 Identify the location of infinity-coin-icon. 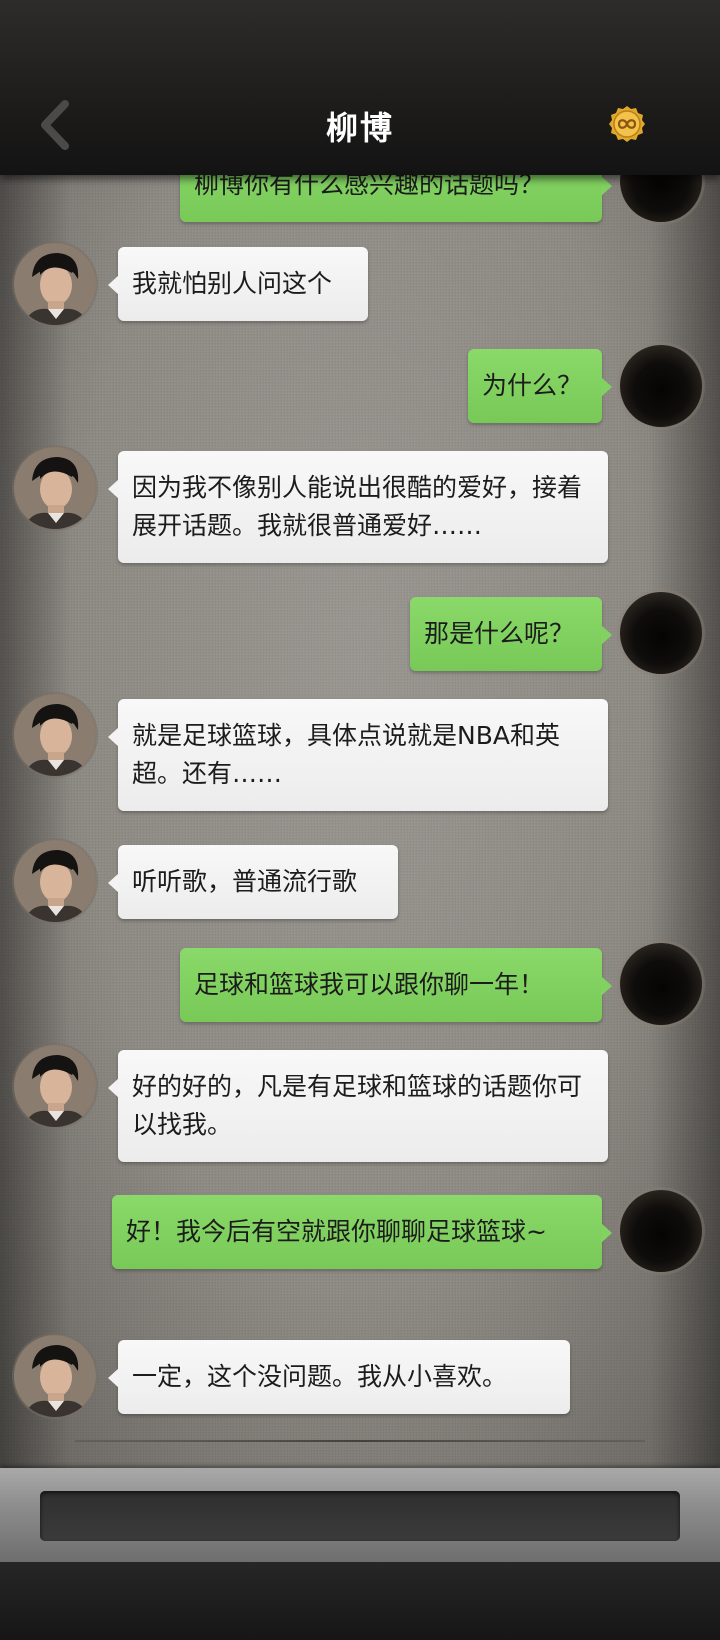
(627, 124).